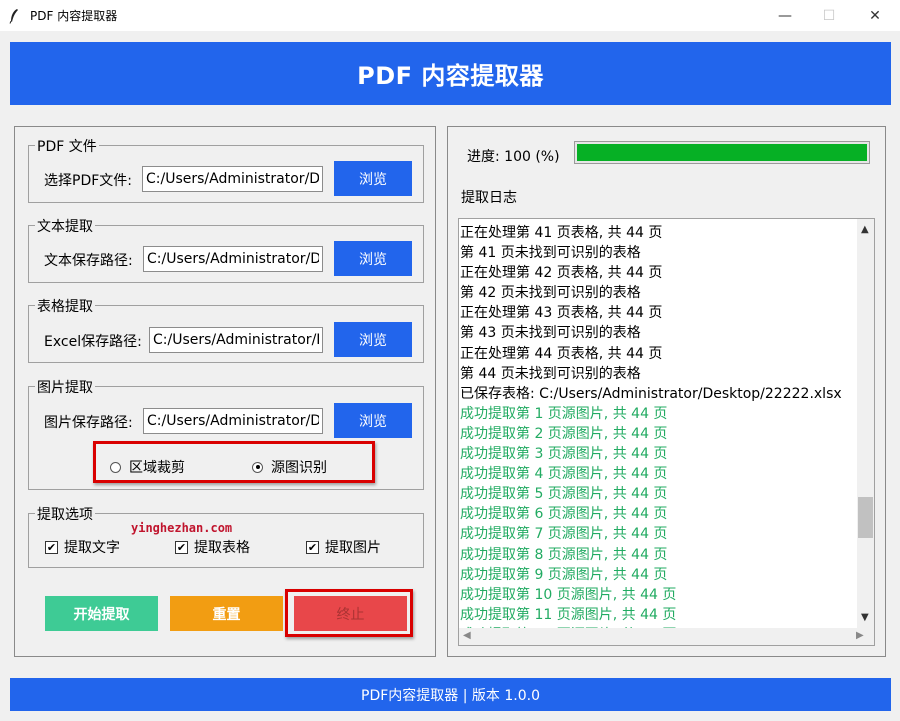  Describe the element at coordinates (467, 635) in the screenshot. I see `scroll-left-icon: ◀` at that location.